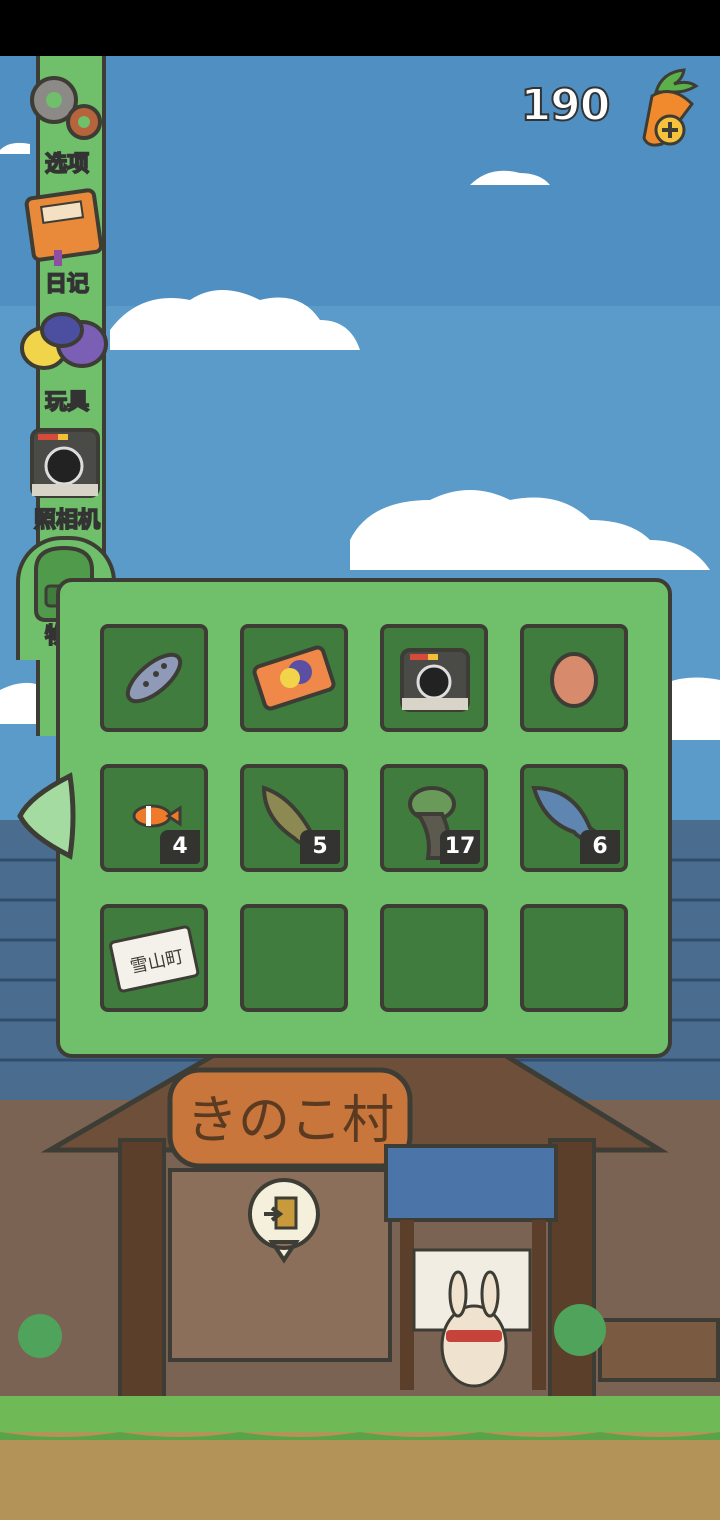 The height and width of the screenshot is (1520, 720). I want to click on inventory-slot-ticket, so click(294, 678).